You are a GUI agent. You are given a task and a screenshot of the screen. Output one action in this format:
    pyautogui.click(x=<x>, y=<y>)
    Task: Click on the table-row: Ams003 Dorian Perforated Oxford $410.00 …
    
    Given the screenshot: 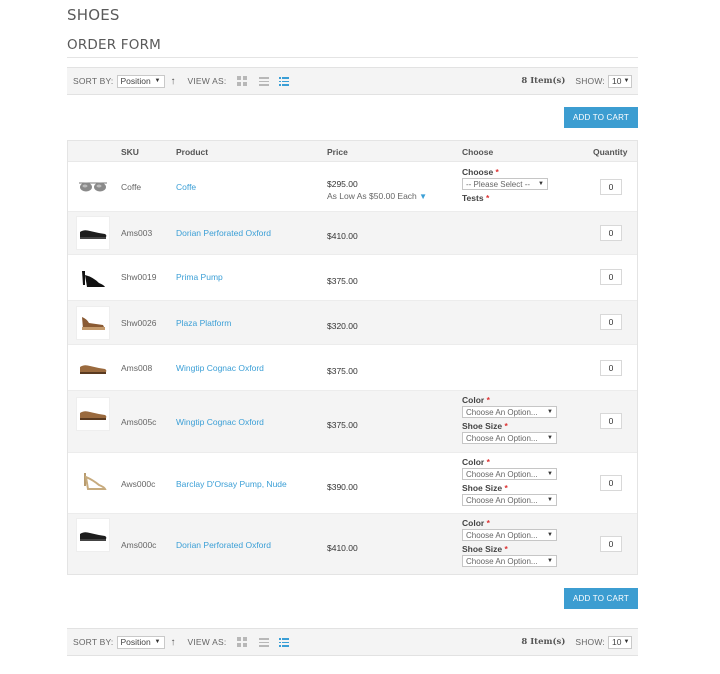 What is the action you would take?
    pyautogui.click(x=352, y=233)
    